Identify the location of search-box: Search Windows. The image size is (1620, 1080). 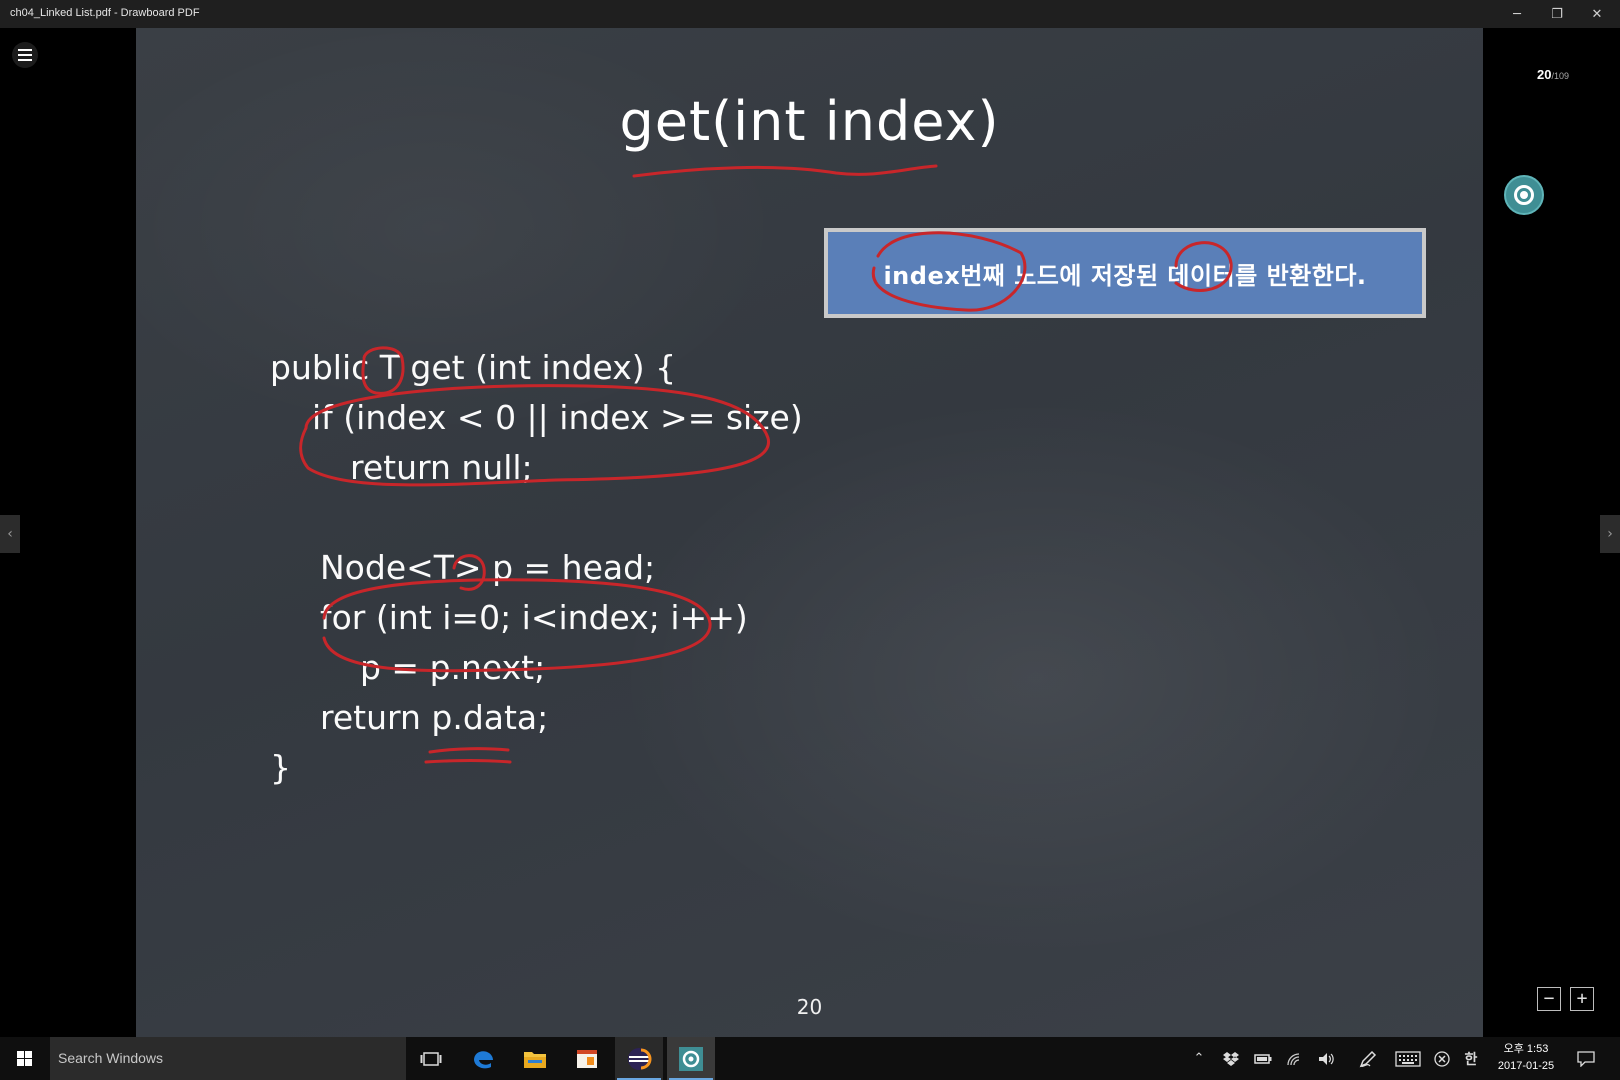
(228, 1058).